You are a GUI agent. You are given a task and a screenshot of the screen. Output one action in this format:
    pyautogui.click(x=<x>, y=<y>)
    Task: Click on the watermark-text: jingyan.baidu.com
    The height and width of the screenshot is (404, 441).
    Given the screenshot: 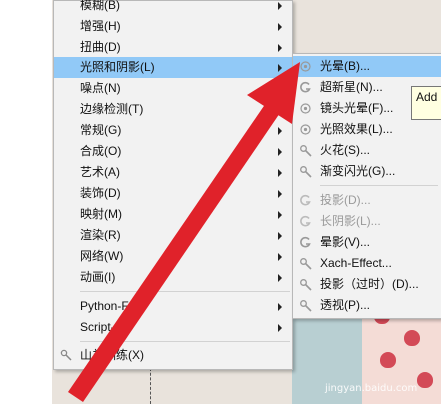 What is the action you would take?
    pyautogui.click(x=371, y=388)
    